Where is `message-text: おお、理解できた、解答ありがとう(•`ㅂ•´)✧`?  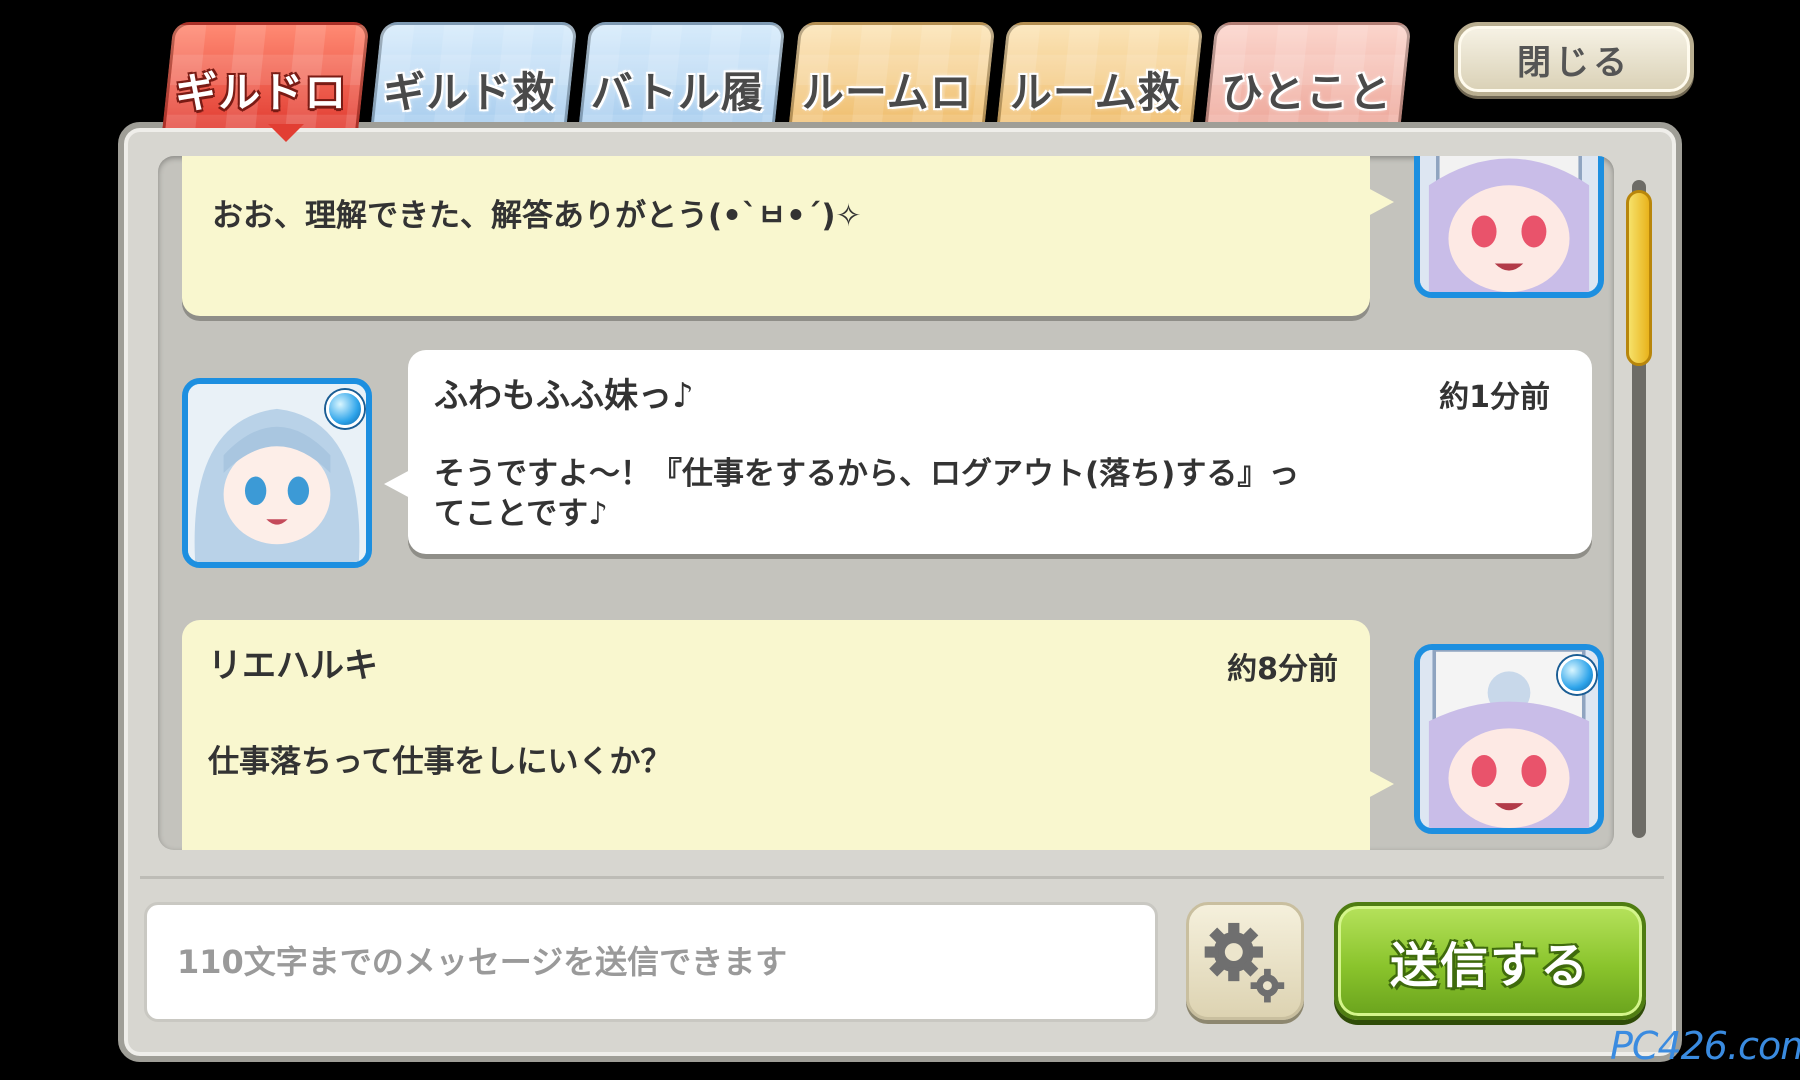 message-text: おお、理解できた、解答ありがとう(•`ㅂ•´)✧ is located at coordinates (537, 216).